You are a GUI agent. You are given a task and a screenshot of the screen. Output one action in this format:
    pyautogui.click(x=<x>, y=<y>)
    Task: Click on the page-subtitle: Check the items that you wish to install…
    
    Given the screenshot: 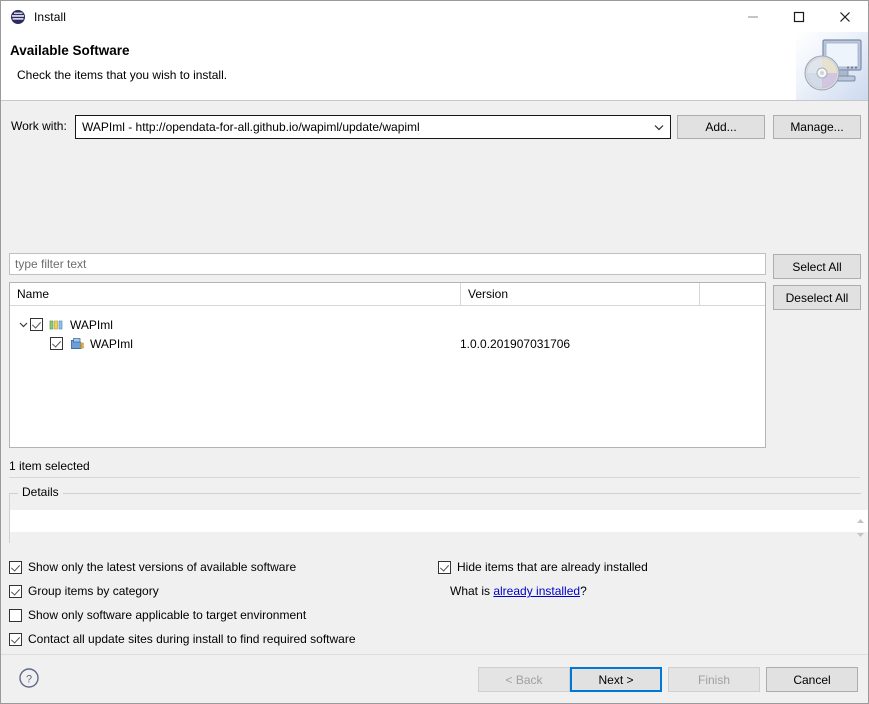 What is the action you would take?
    pyautogui.click(x=122, y=75)
    